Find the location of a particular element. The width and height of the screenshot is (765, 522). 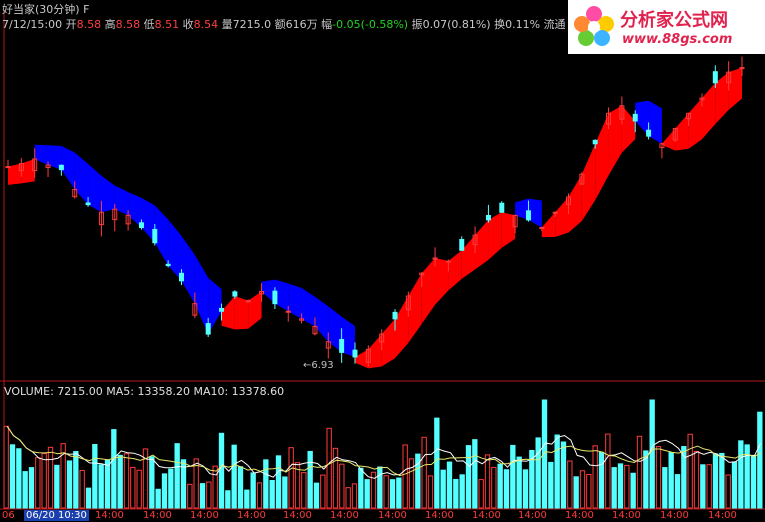

close-value: 8.54 is located at coordinates (206, 24).